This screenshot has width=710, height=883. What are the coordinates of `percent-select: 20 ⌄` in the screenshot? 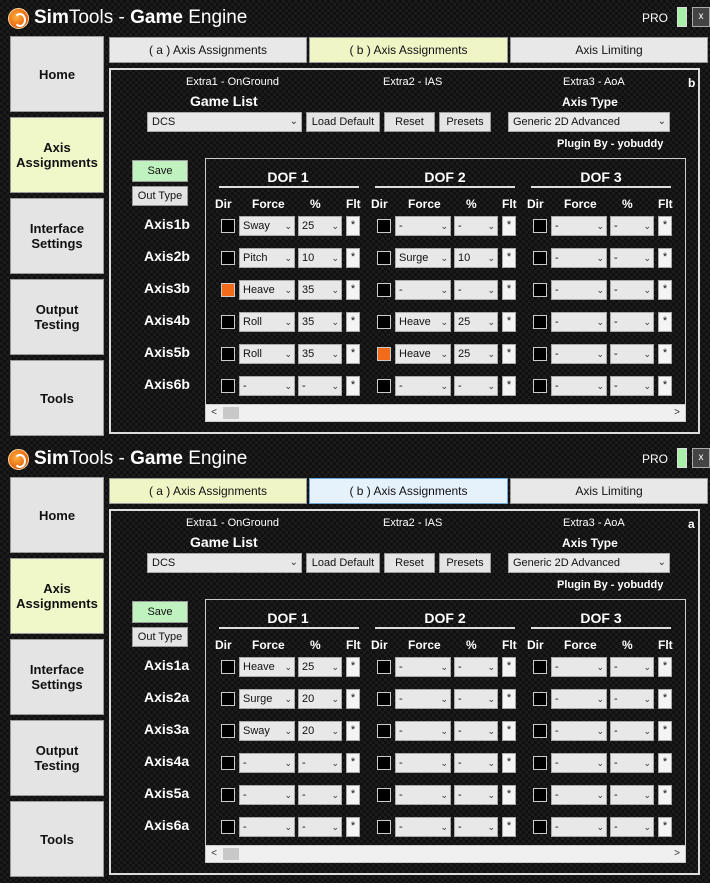 It's located at (320, 731).